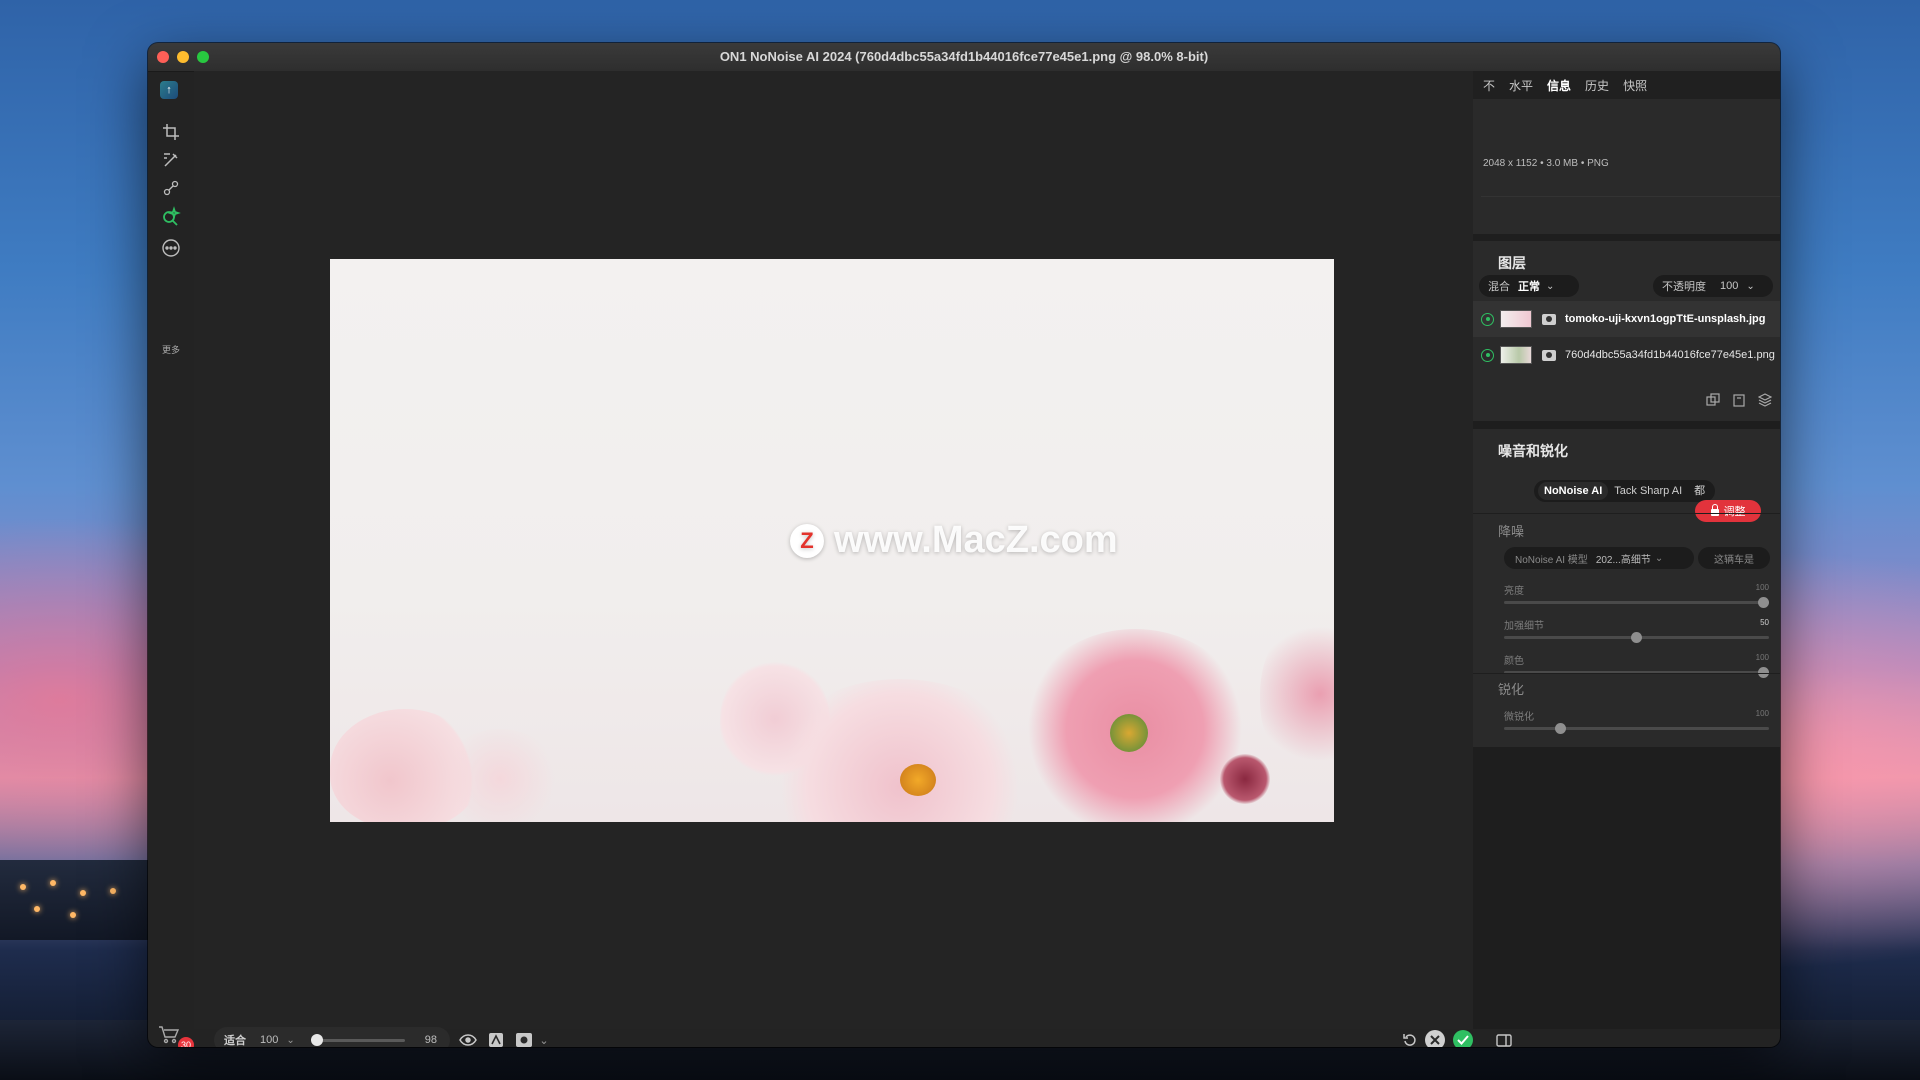 The image size is (1920, 1080). What do you see at coordinates (1546, 163) in the screenshot?
I see `image-info-text: 2048 x 1152 • 3.0 MB • PNG` at bounding box center [1546, 163].